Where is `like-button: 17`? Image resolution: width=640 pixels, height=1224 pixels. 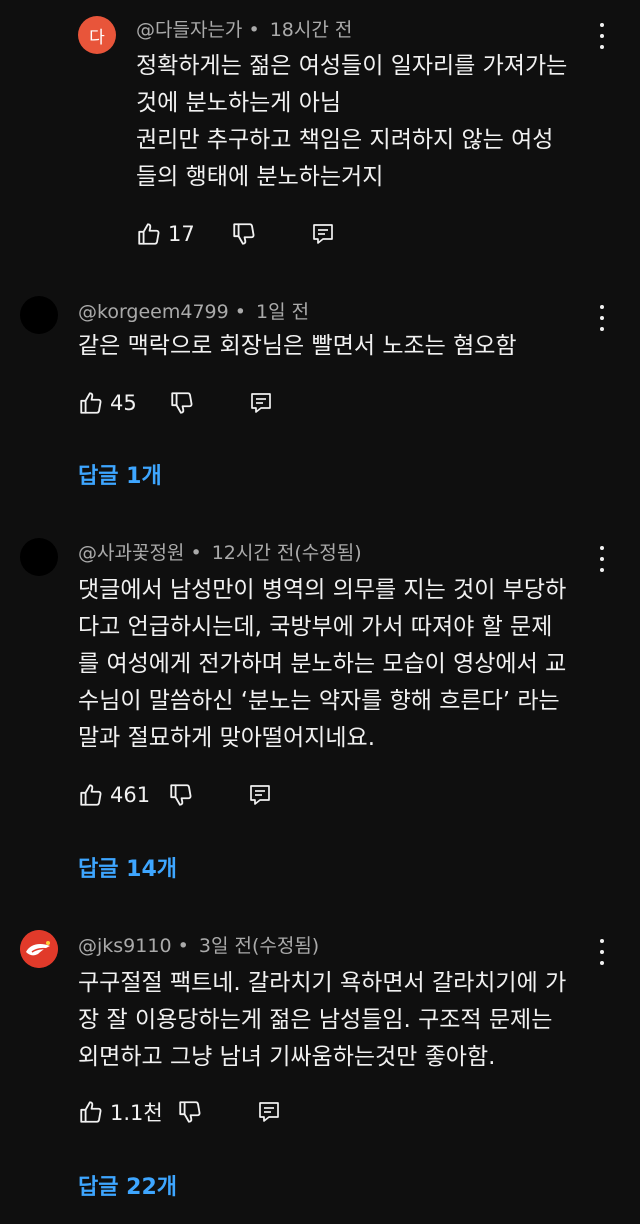 like-button: 17 is located at coordinates (165, 234).